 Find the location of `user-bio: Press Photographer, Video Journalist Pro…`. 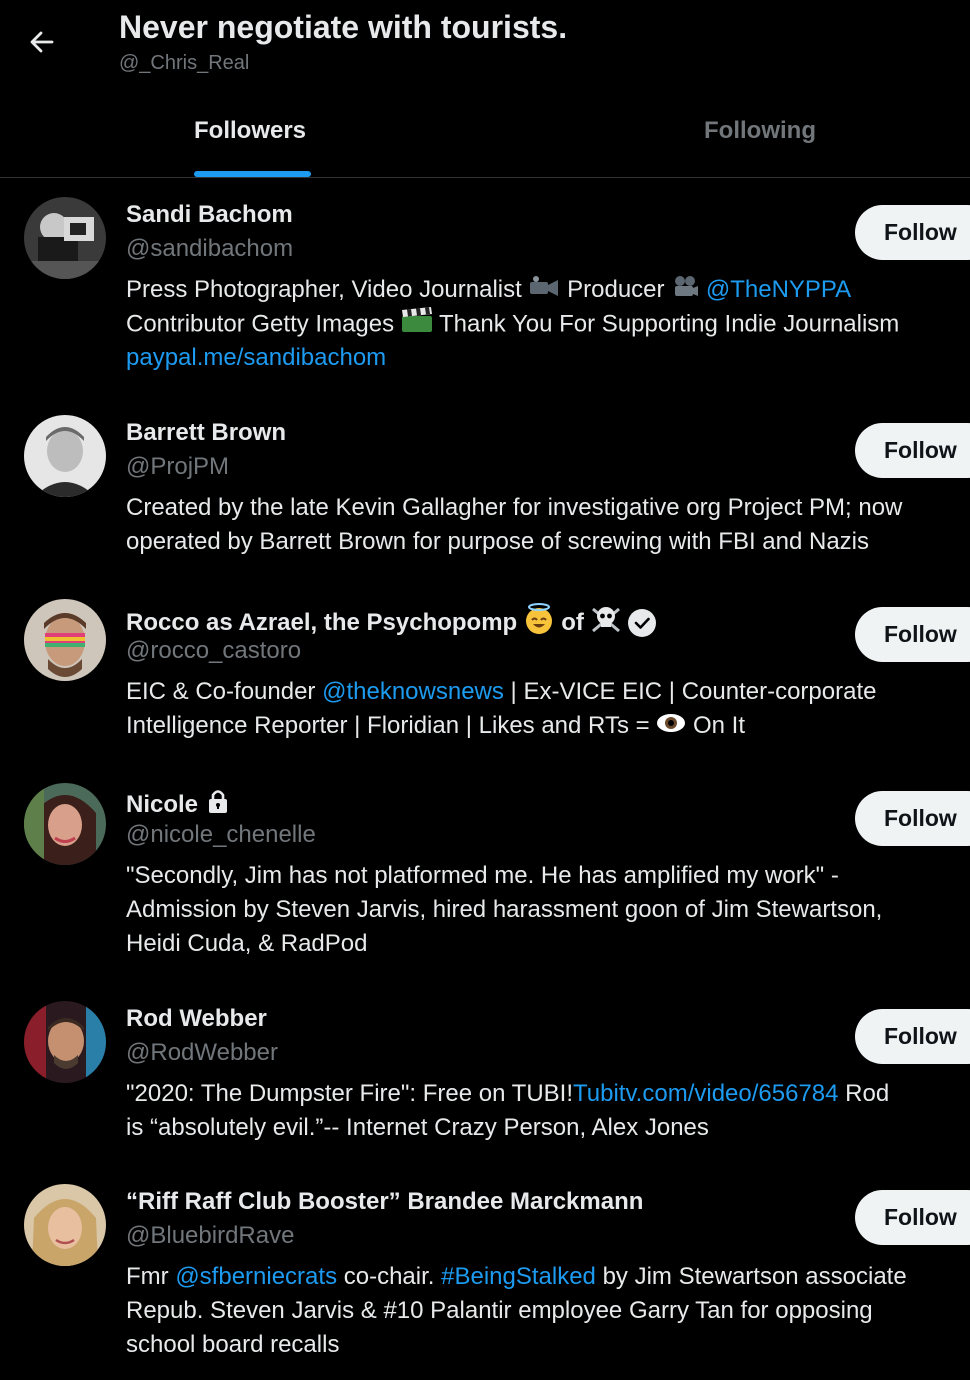

user-bio: Press Photographer, Video Journalist Pro… is located at coordinates (548, 324).